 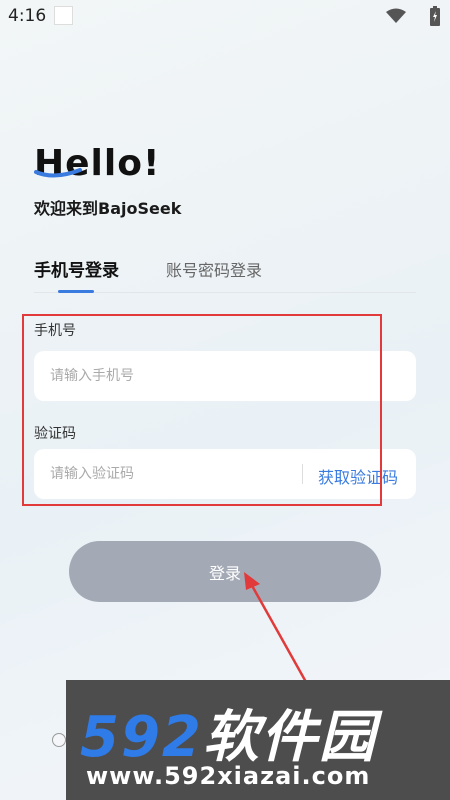 I want to click on login-button: 登录, so click(x=225, y=571).